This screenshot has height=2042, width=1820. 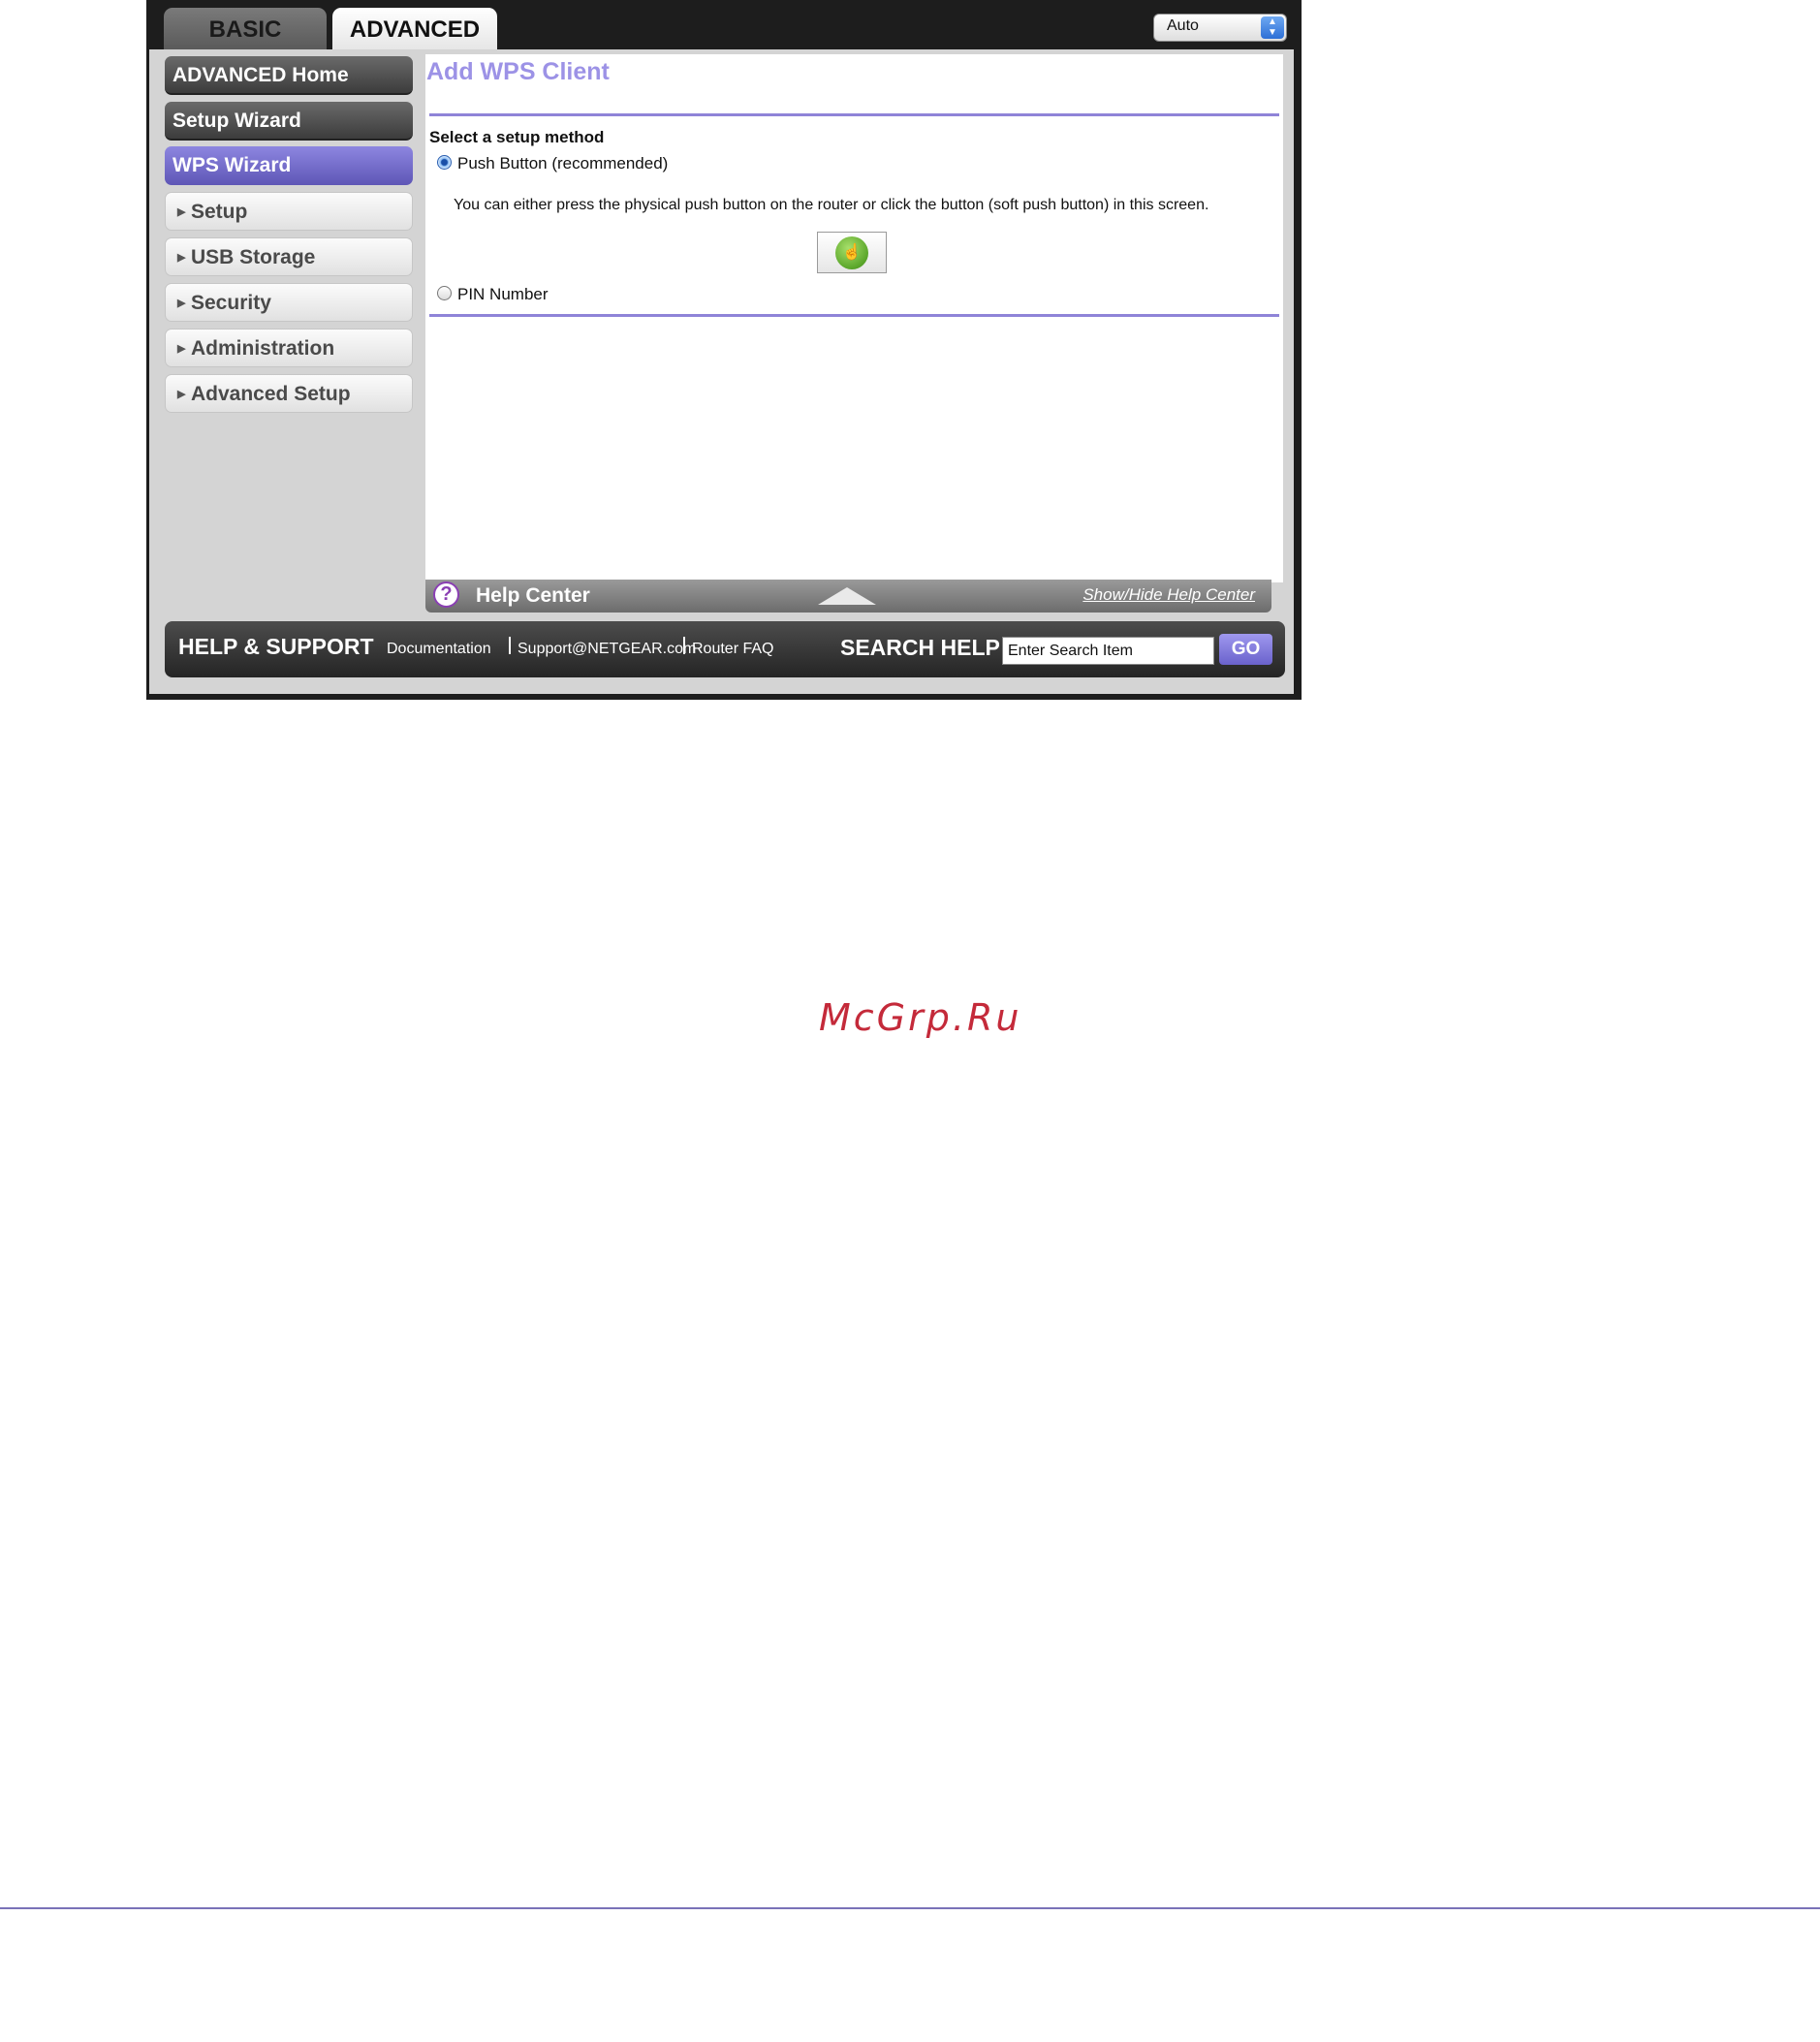 I want to click on pin-number-radio, so click(x=444, y=293).